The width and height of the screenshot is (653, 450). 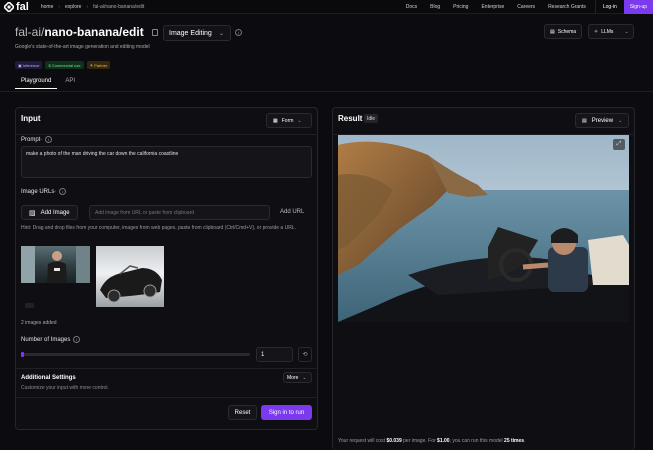 I want to click on breadcrumb: home › explore › fal-ai/nano-banana/edit, so click(x=92, y=7).